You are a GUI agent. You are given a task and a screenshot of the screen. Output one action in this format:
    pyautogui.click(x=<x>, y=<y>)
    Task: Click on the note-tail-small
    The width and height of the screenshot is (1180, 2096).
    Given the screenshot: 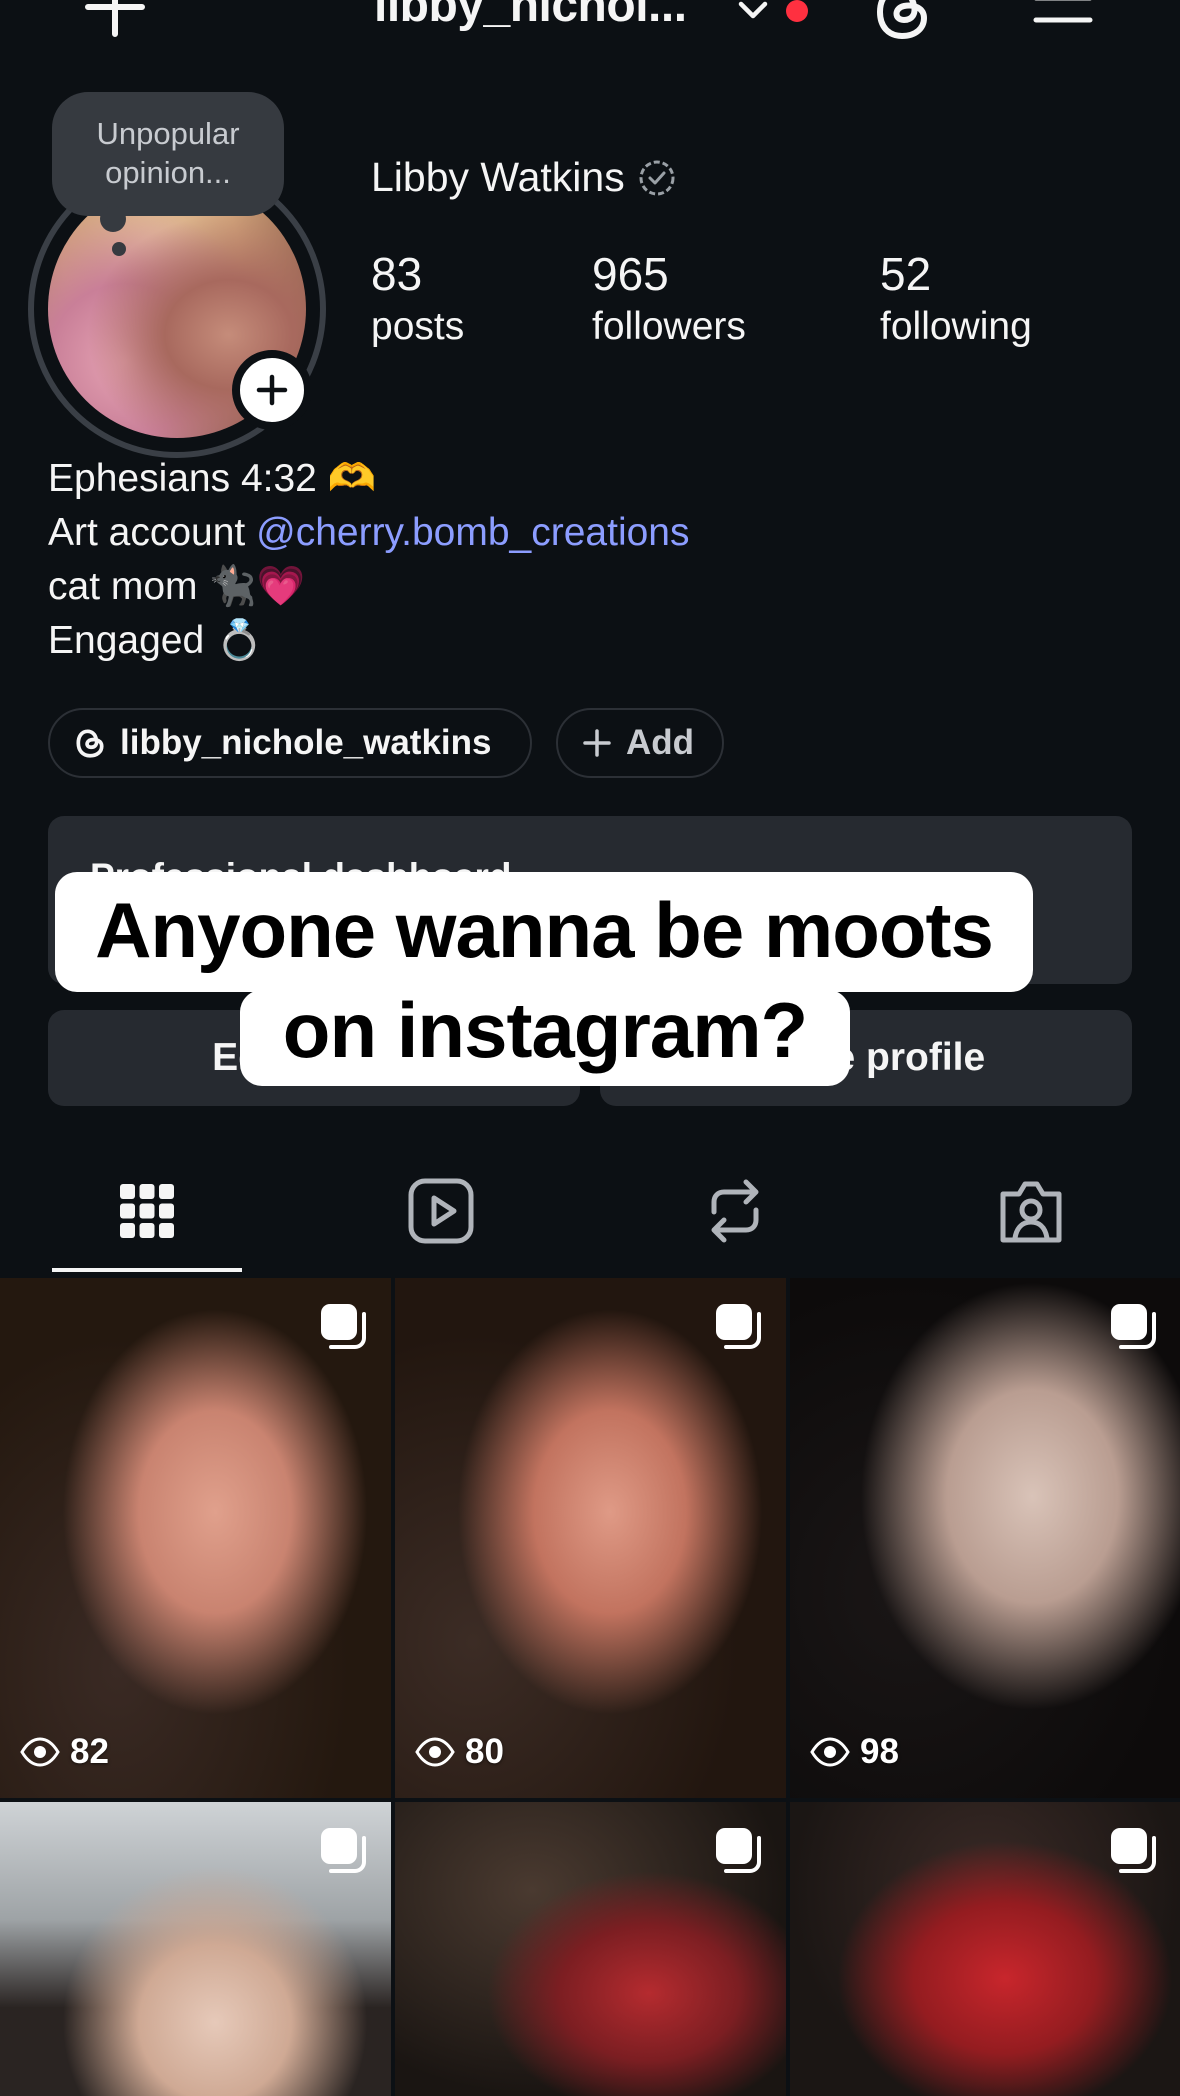 What is the action you would take?
    pyautogui.click(x=119, y=249)
    